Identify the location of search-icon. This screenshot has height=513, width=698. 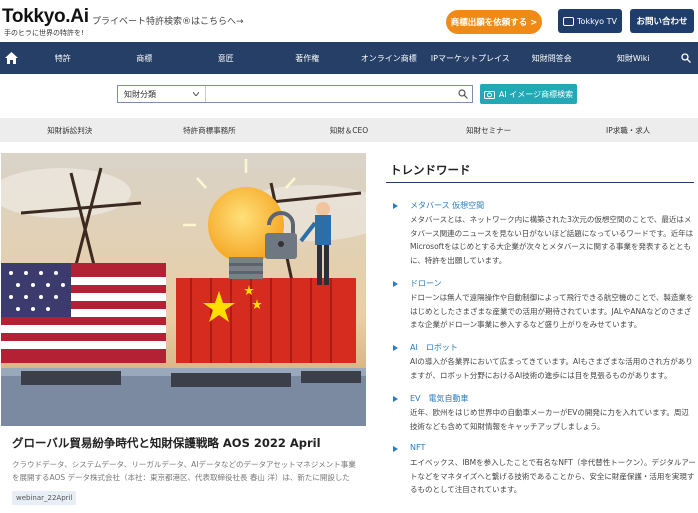
(686, 58).